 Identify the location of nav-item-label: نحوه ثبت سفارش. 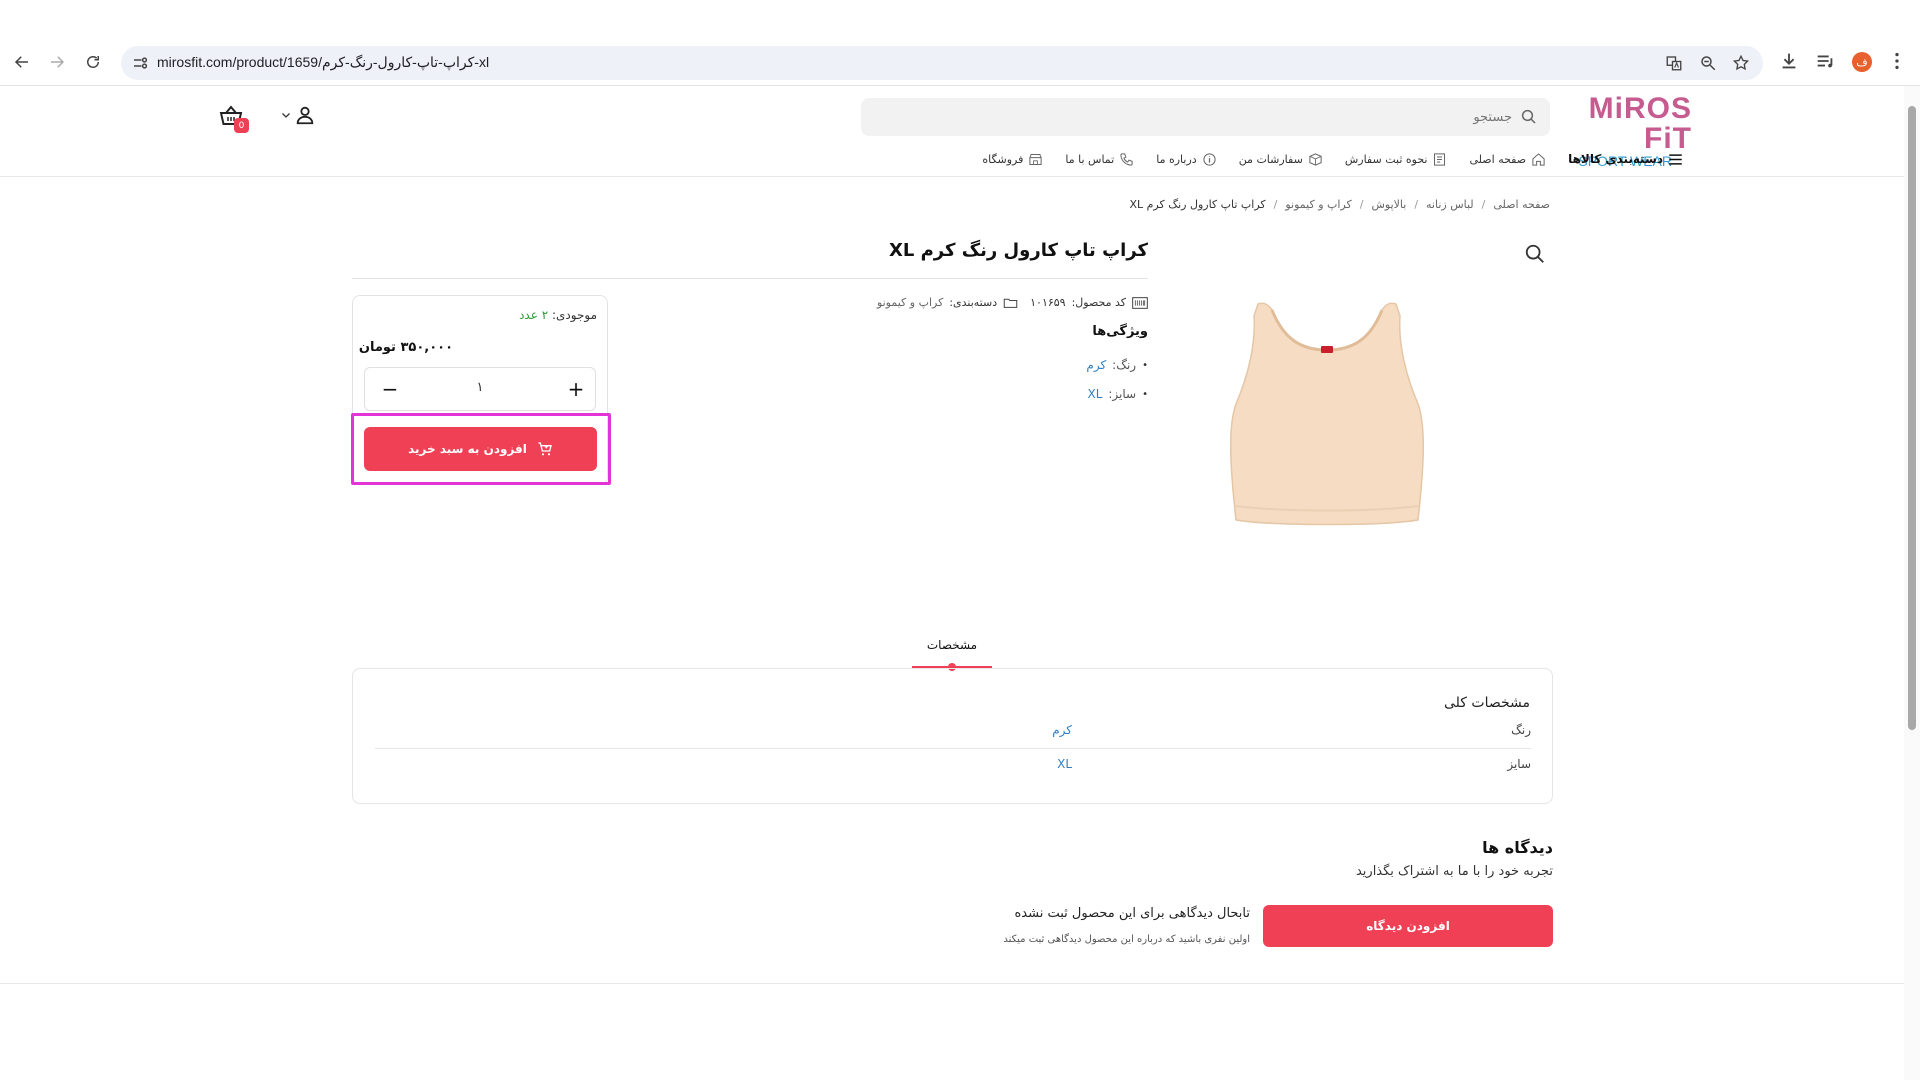
(1386, 159).